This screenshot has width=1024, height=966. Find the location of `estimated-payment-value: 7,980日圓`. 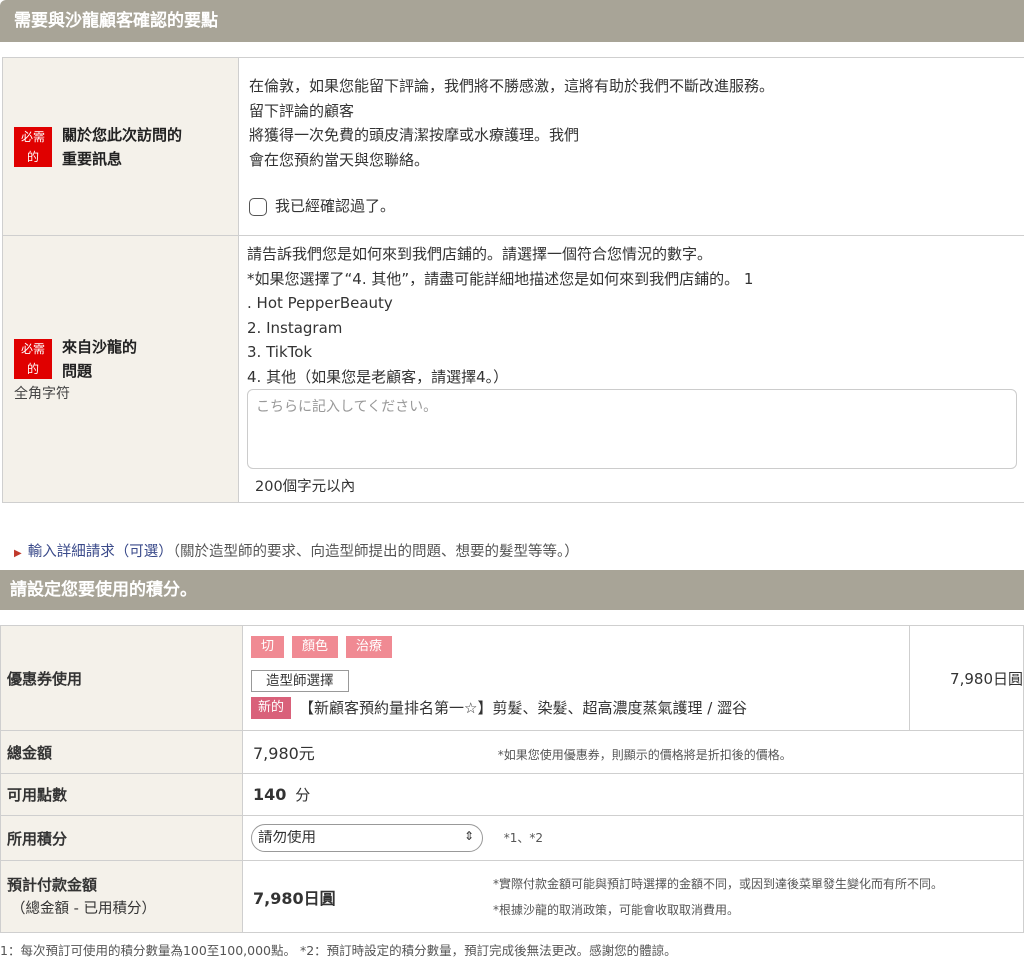

estimated-payment-value: 7,980日圓 is located at coordinates (294, 898).